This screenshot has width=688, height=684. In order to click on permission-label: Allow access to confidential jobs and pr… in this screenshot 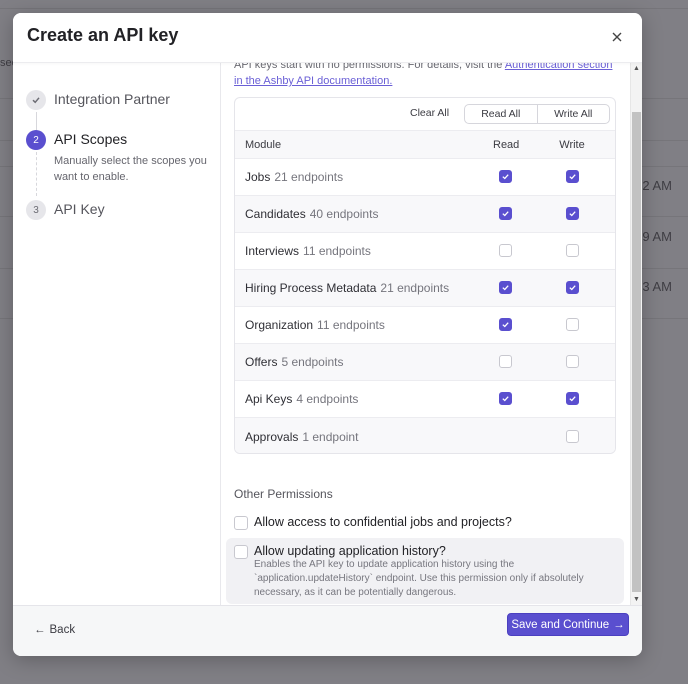, I will do `click(383, 522)`.